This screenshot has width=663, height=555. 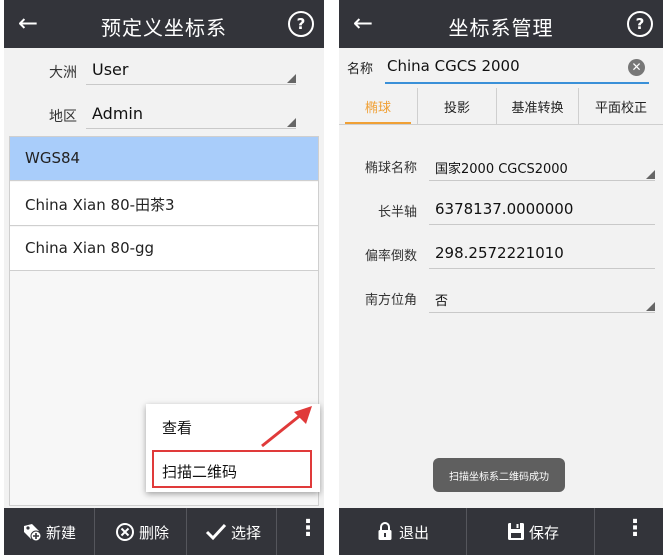 I want to click on new-button: 新建, so click(x=49, y=531).